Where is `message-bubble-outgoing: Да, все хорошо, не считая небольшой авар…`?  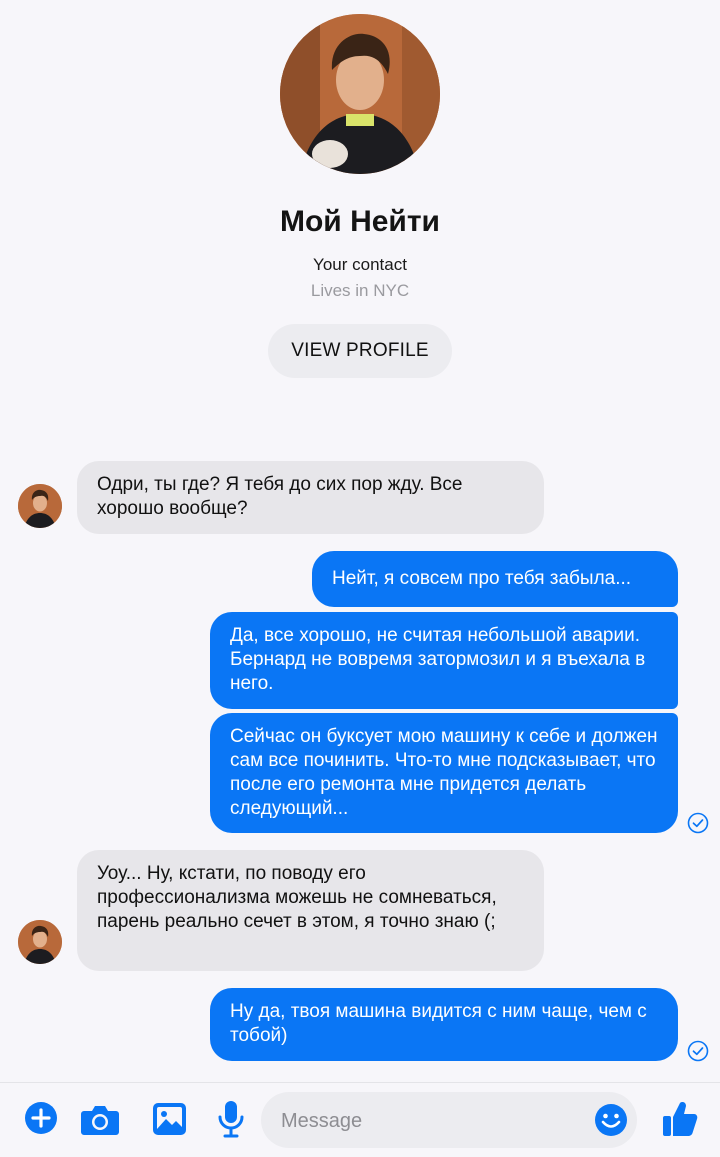
message-bubble-outgoing: Да, все хорошо, не считая небольшой авар… is located at coordinates (444, 660).